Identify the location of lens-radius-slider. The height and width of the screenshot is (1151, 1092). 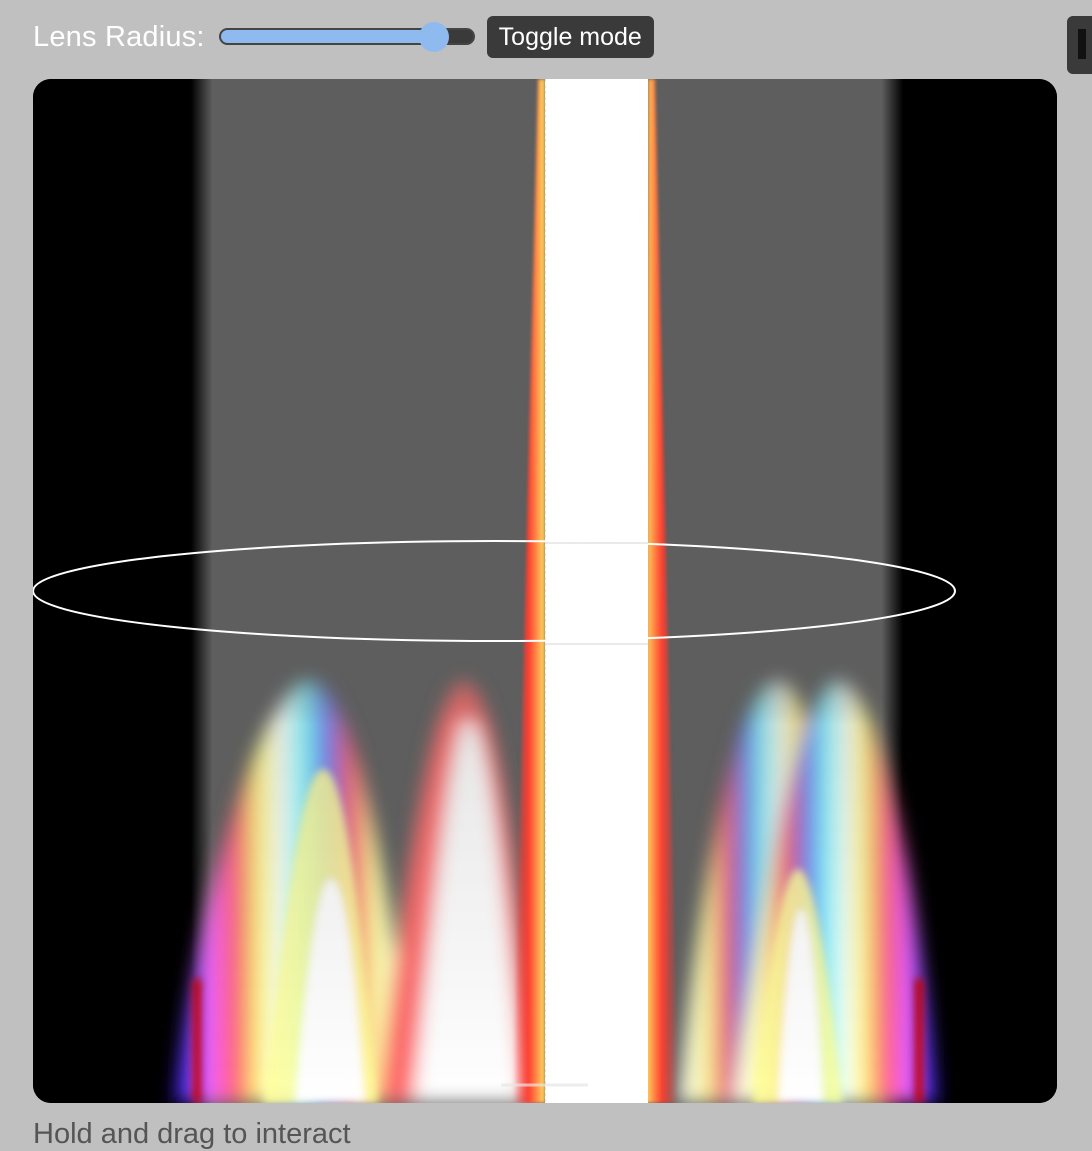
(346, 37).